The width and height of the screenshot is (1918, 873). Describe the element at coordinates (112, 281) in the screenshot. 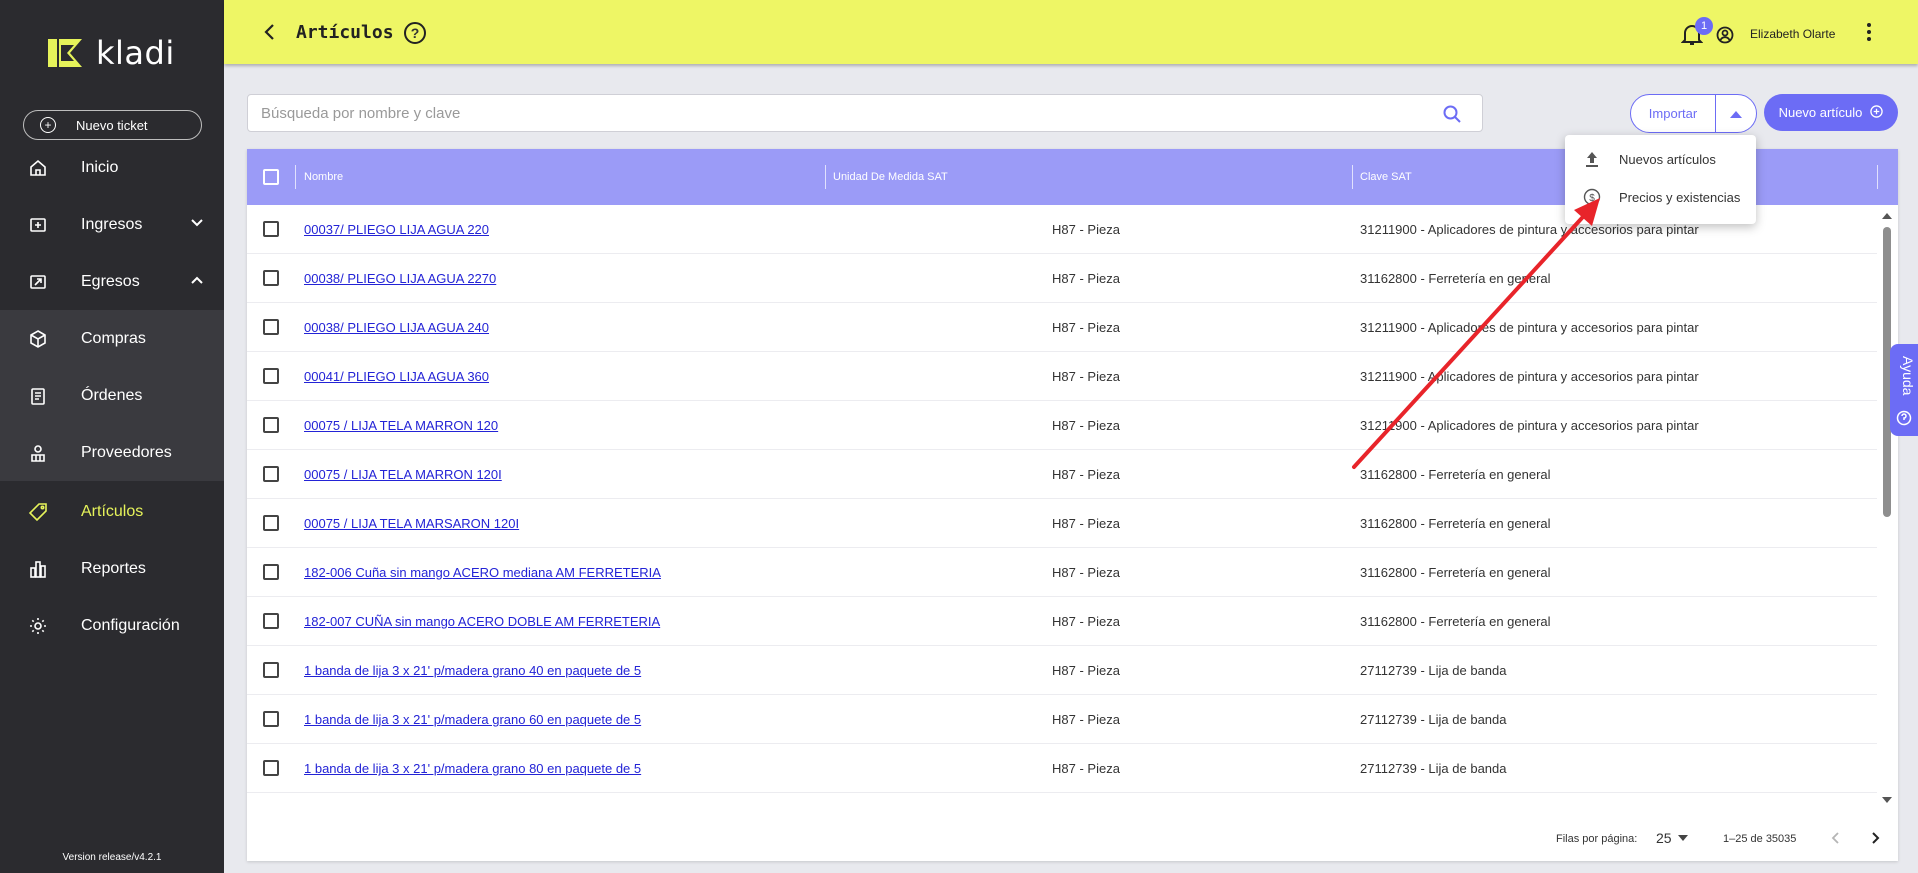

I see `sidebar-item-egresos: Egresos` at that location.